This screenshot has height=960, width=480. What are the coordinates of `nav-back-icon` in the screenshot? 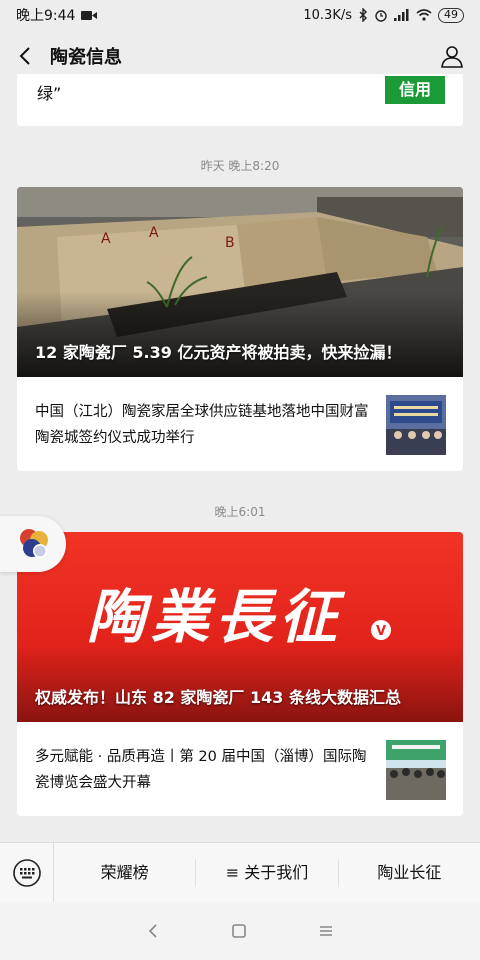 It's located at (153, 931).